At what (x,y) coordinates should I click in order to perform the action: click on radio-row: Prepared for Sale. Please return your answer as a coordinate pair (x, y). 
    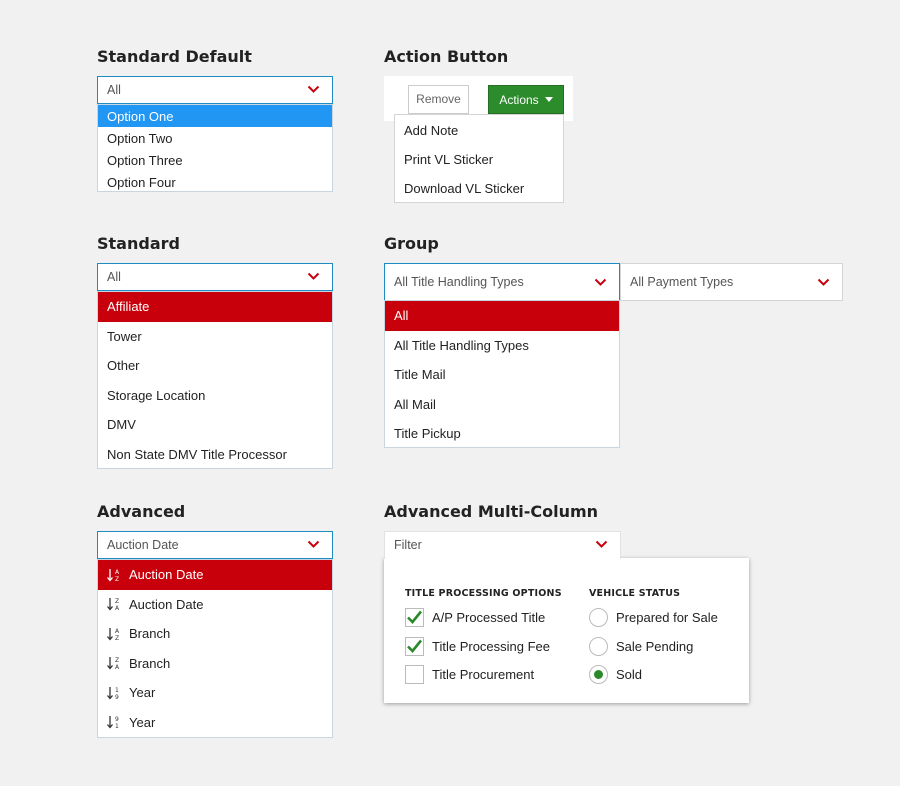
    Looking at the image, I should click on (653, 617).